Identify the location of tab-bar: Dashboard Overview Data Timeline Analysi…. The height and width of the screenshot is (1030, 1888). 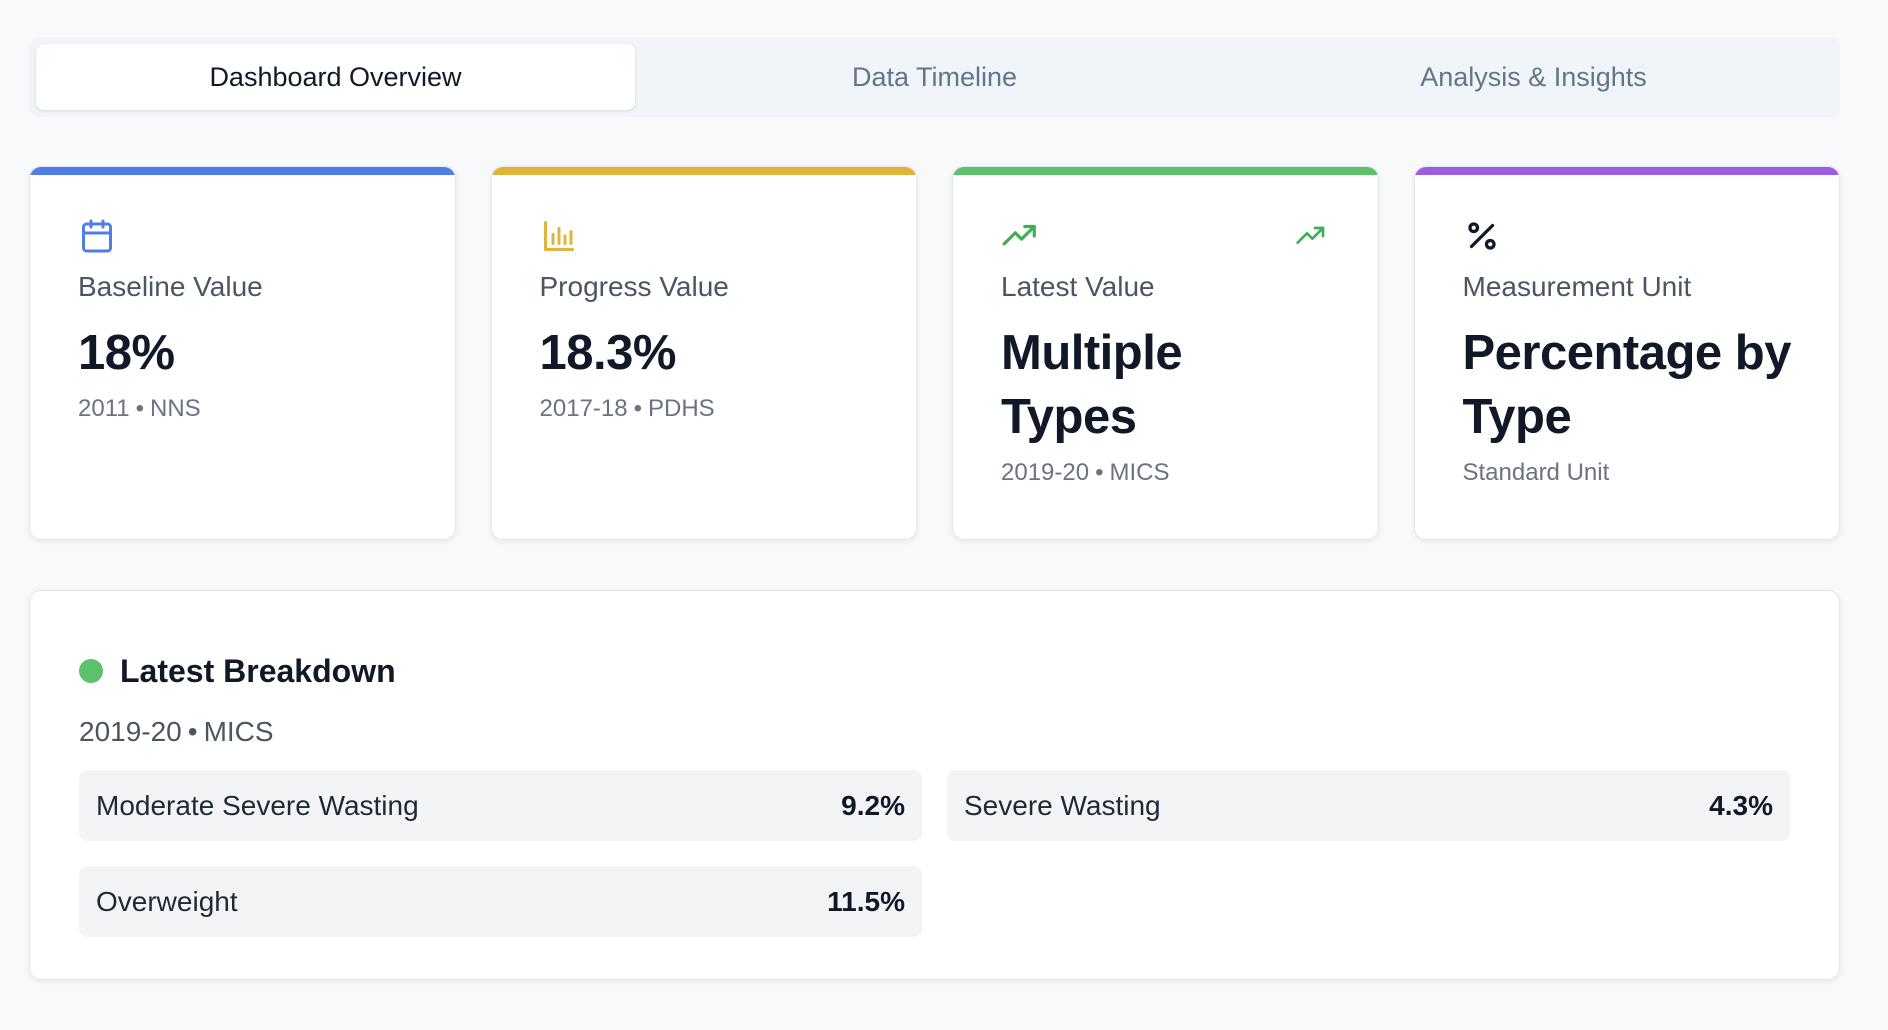
(934, 77).